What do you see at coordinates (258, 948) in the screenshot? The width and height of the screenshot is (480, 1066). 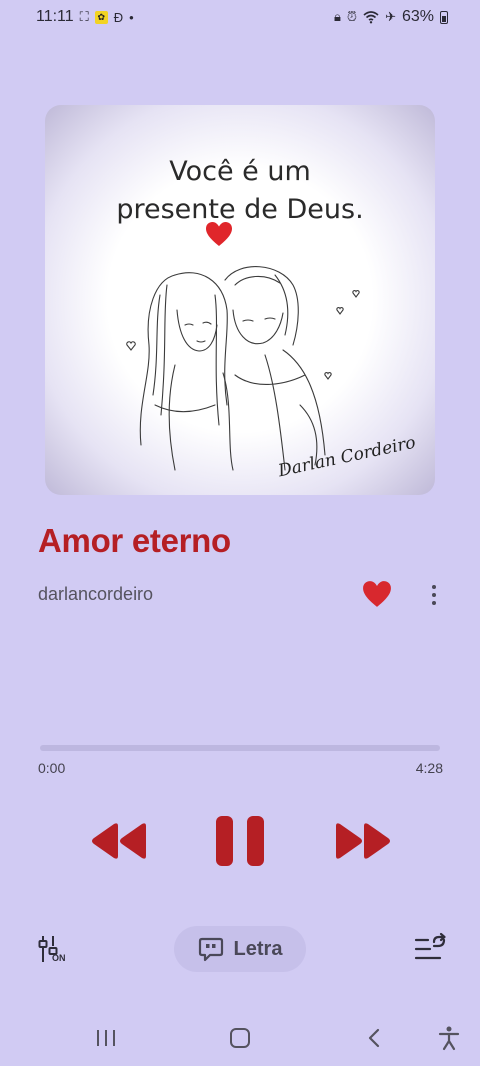 I see `lyrics-button-label: Letra` at bounding box center [258, 948].